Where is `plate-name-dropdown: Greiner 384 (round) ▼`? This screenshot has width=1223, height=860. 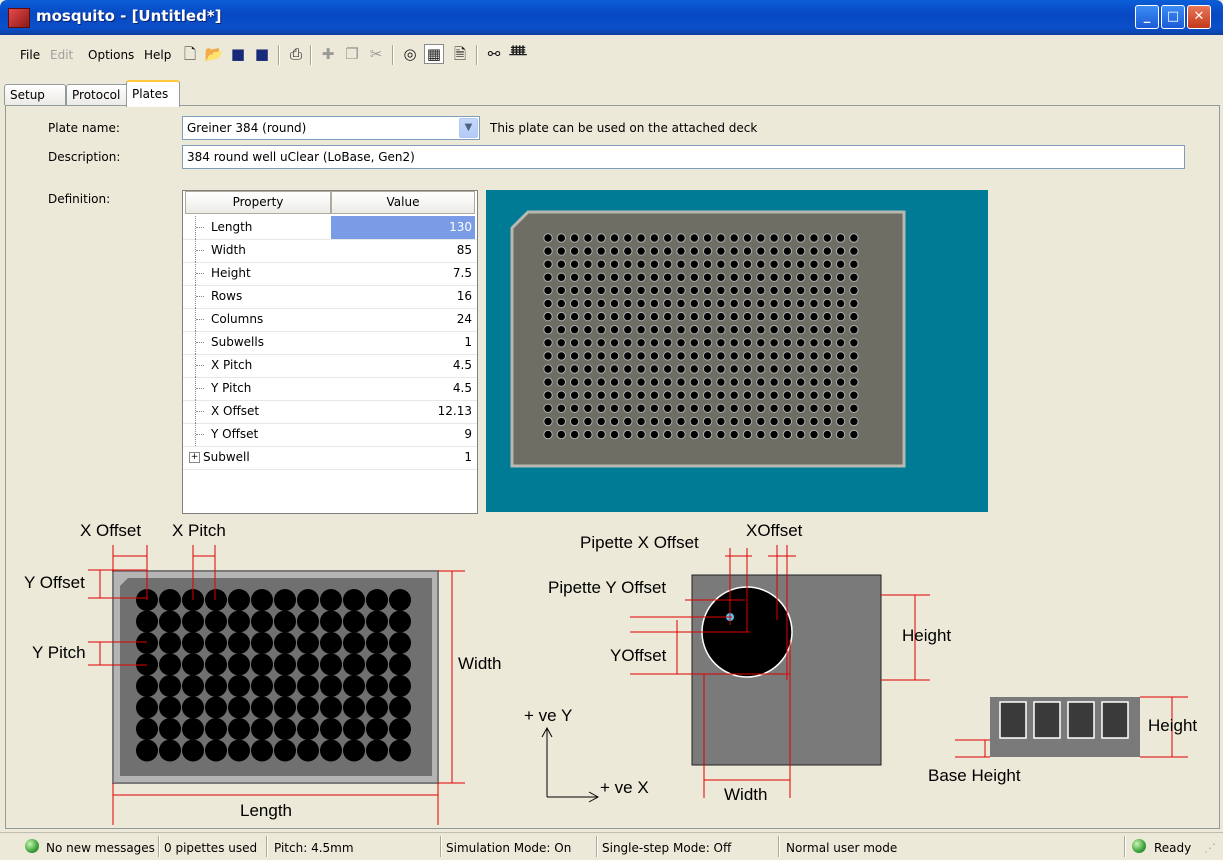
plate-name-dropdown: Greiner 384 (round) ▼ is located at coordinates (331, 128).